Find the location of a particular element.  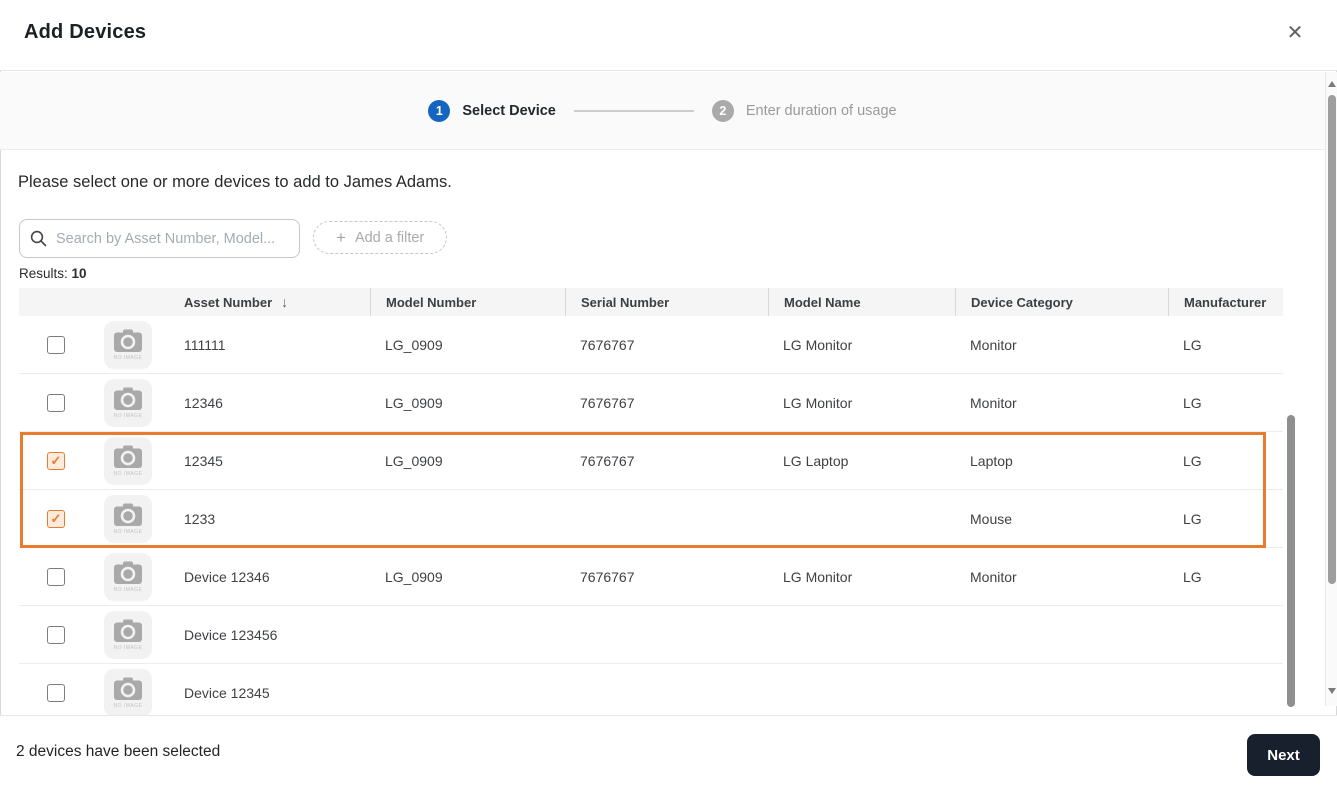

add-filter-button: + Add a filter is located at coordinates (380, 237).